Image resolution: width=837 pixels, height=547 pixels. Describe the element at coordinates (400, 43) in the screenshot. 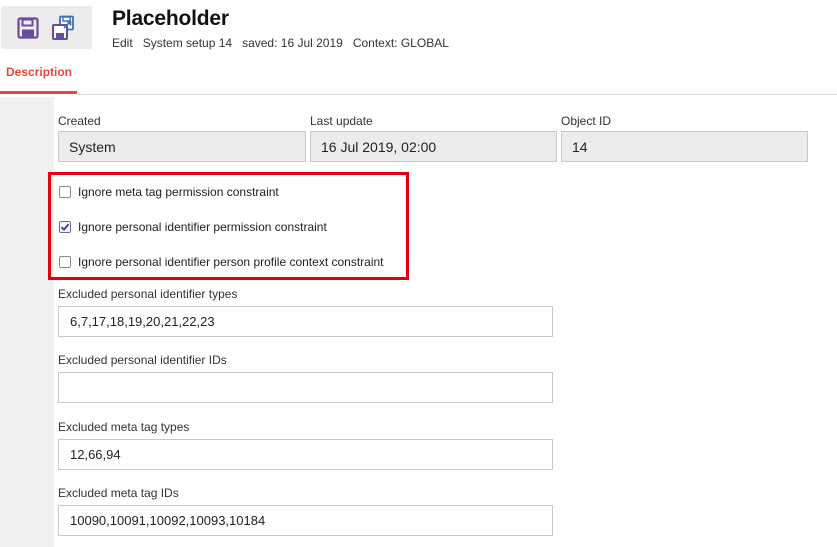

I see `meta-context: Context: GLOBAL` at that location.